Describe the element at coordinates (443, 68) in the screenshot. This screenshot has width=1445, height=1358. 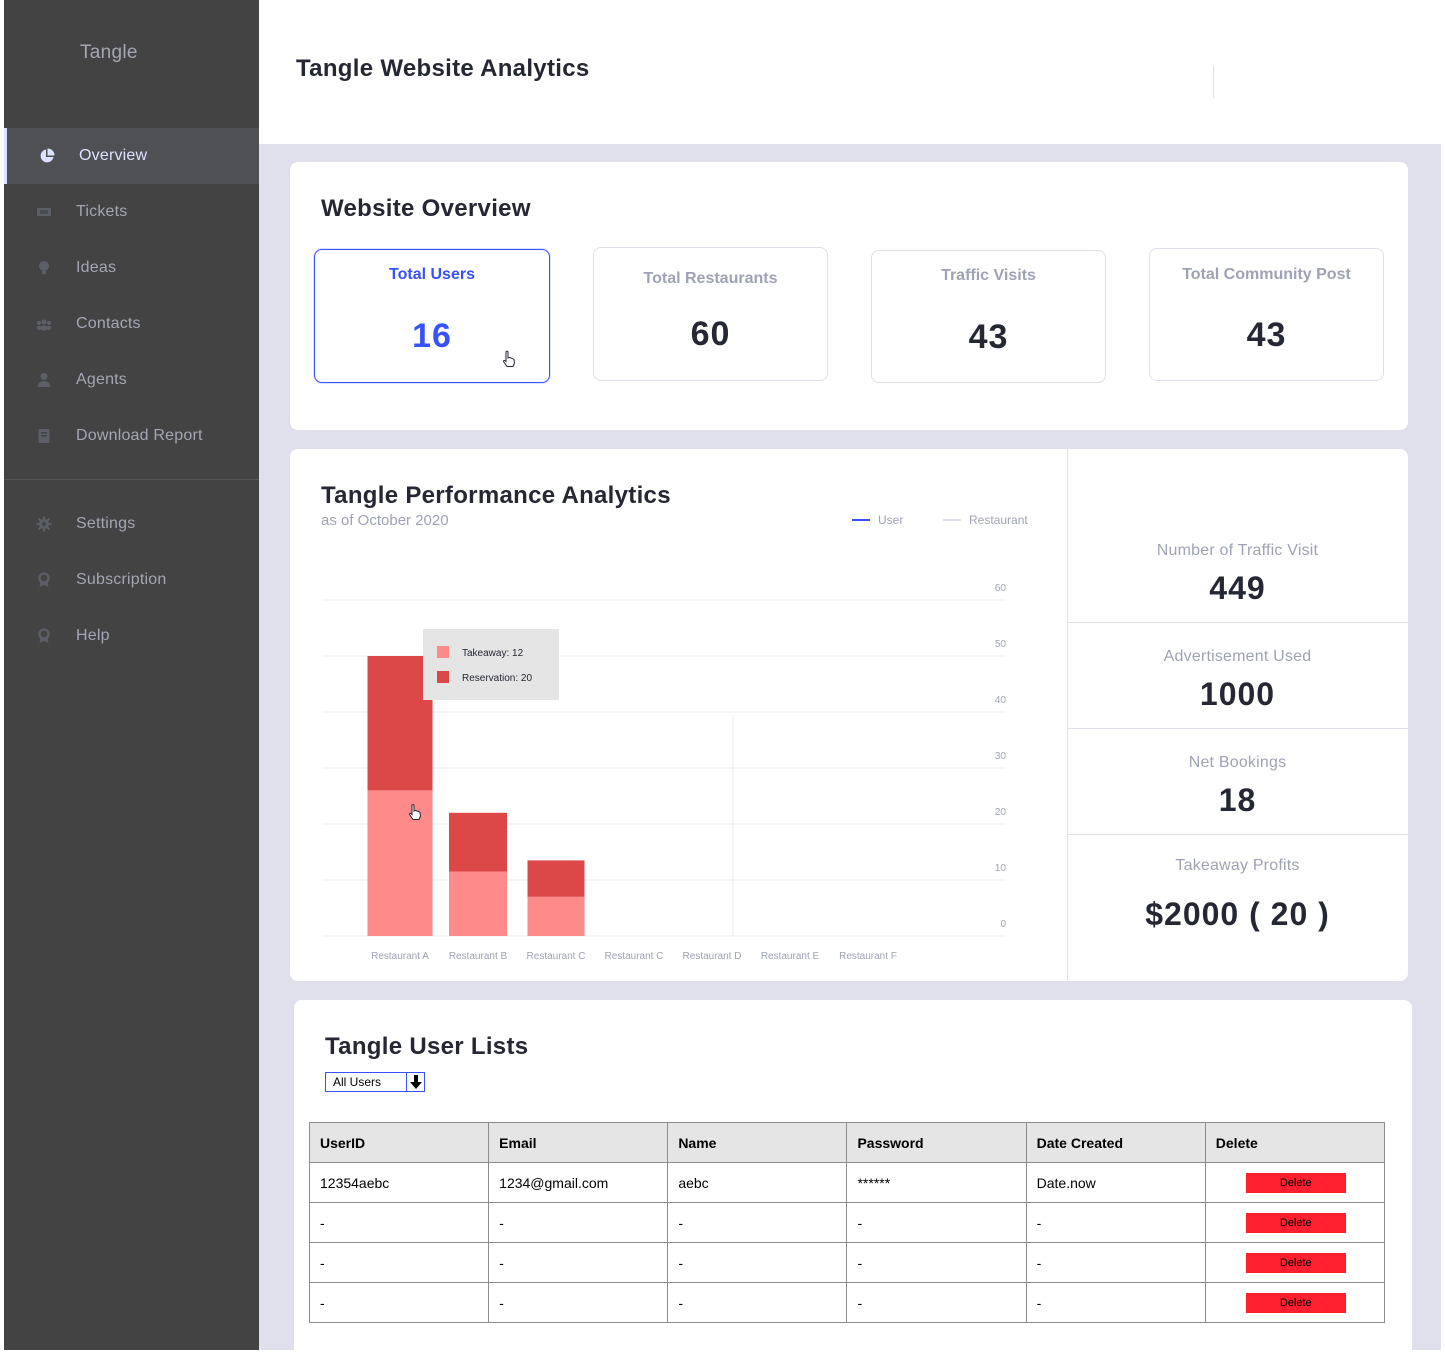
I see `page-title: Tangle Website Analytics` at that location.